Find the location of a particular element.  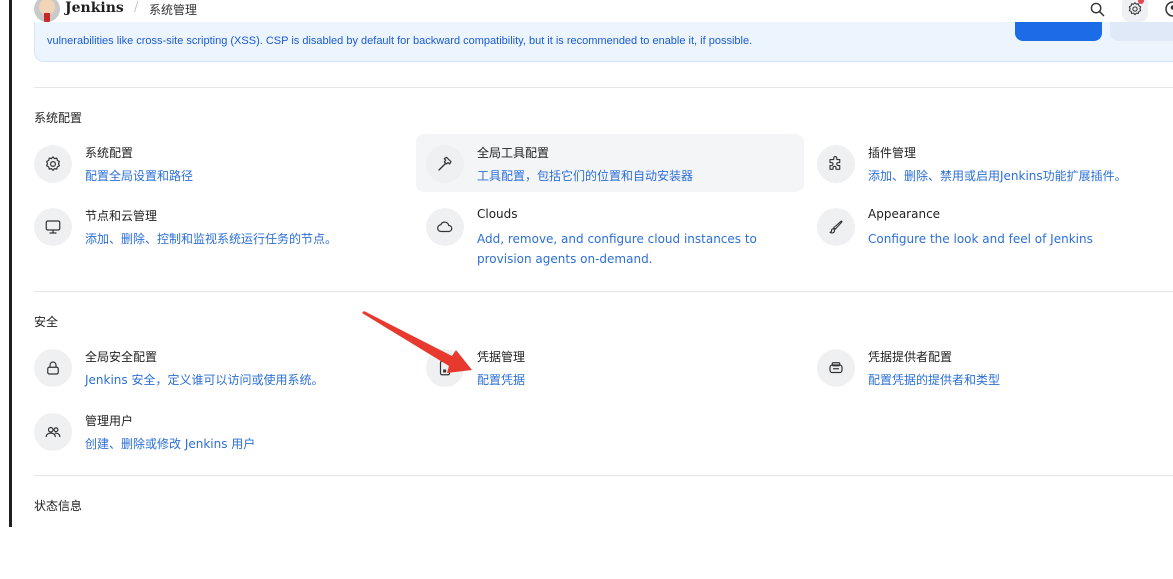

item-title: Clouds is located at coordinates (497, 214).